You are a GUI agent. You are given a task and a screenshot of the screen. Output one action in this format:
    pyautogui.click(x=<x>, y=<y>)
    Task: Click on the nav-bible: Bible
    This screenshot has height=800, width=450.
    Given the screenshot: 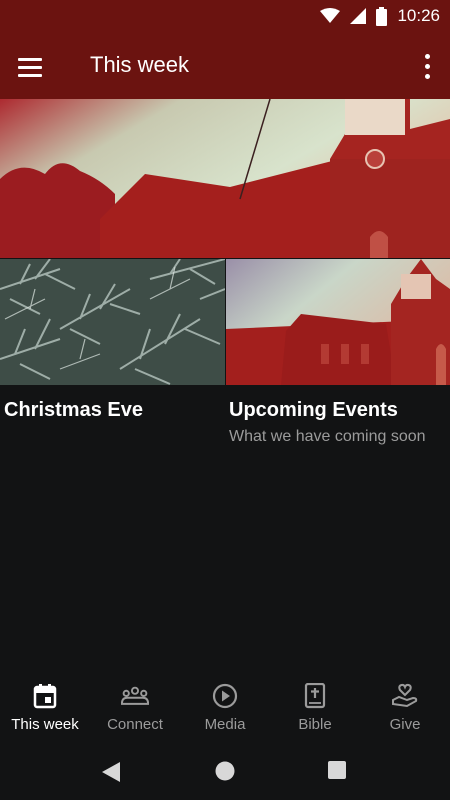 What is the action you would take?
    pyautogui.click(x=315, y=710)
    